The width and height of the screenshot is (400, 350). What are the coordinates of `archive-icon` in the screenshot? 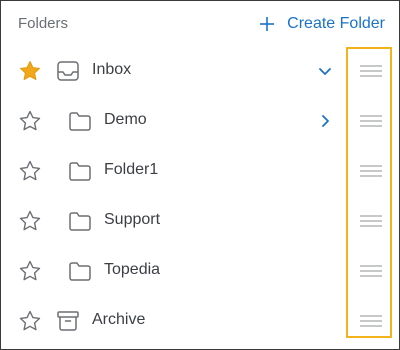 It's located at (68, 321).